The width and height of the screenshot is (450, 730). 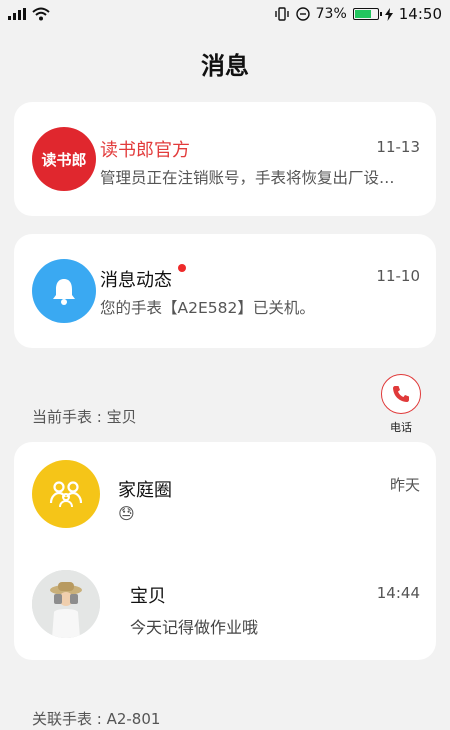 I want to click on bell-icon, so click(x=64, y=292).